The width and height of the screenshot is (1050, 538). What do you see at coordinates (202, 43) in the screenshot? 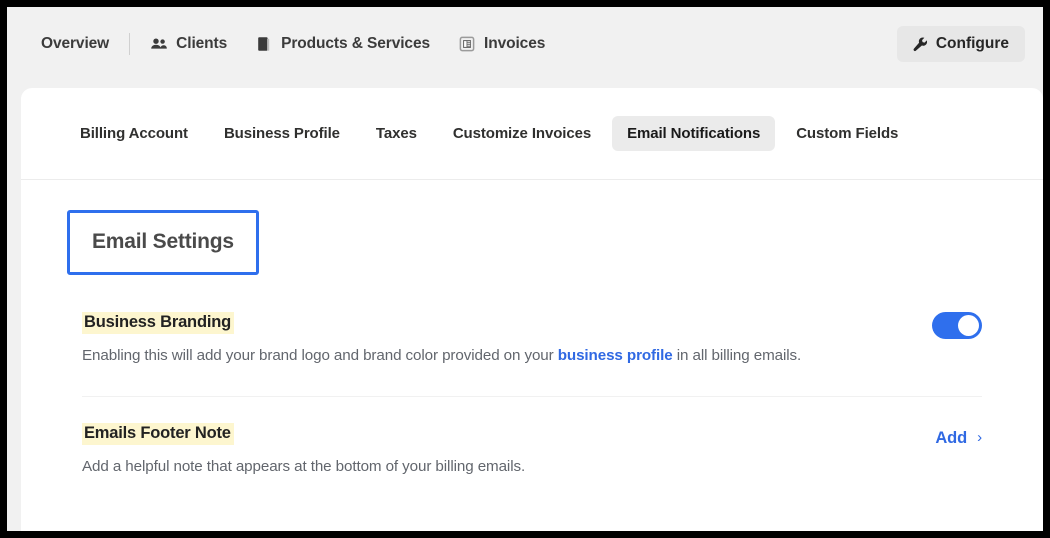
I see `nav-item-clients-label: Clients` at bounding box center [202, 43].